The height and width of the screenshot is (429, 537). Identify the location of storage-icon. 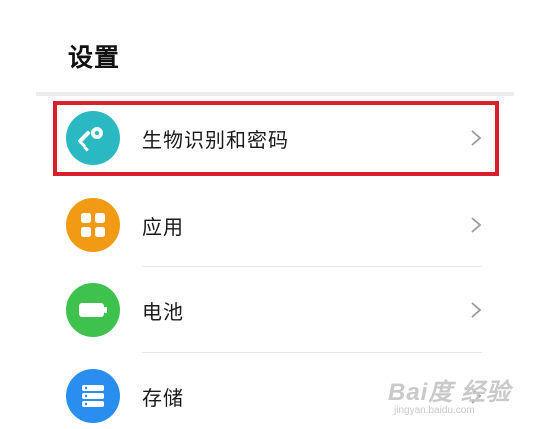
(93, 396).